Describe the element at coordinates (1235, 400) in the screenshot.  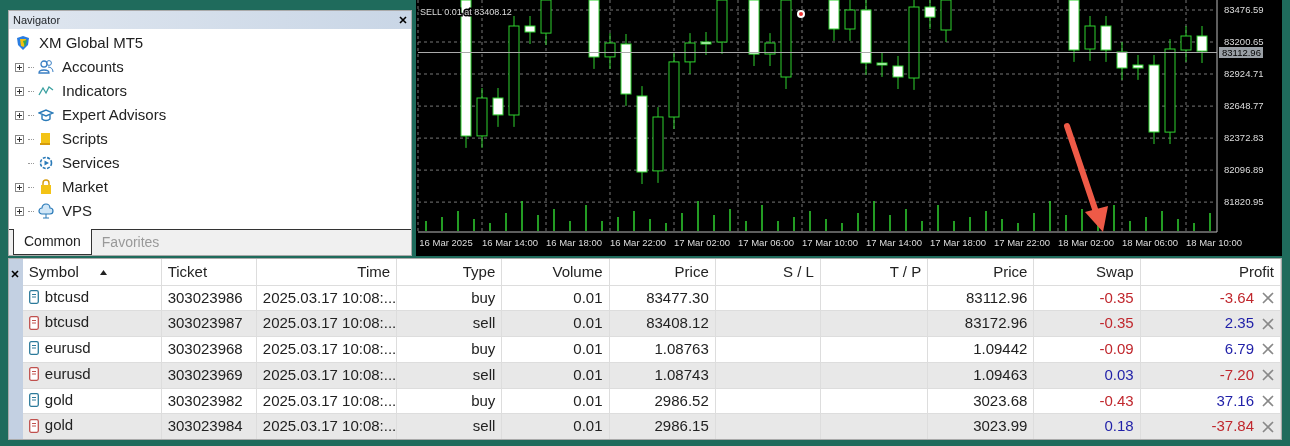
I see `table-cell-text: 37.16` at that location.